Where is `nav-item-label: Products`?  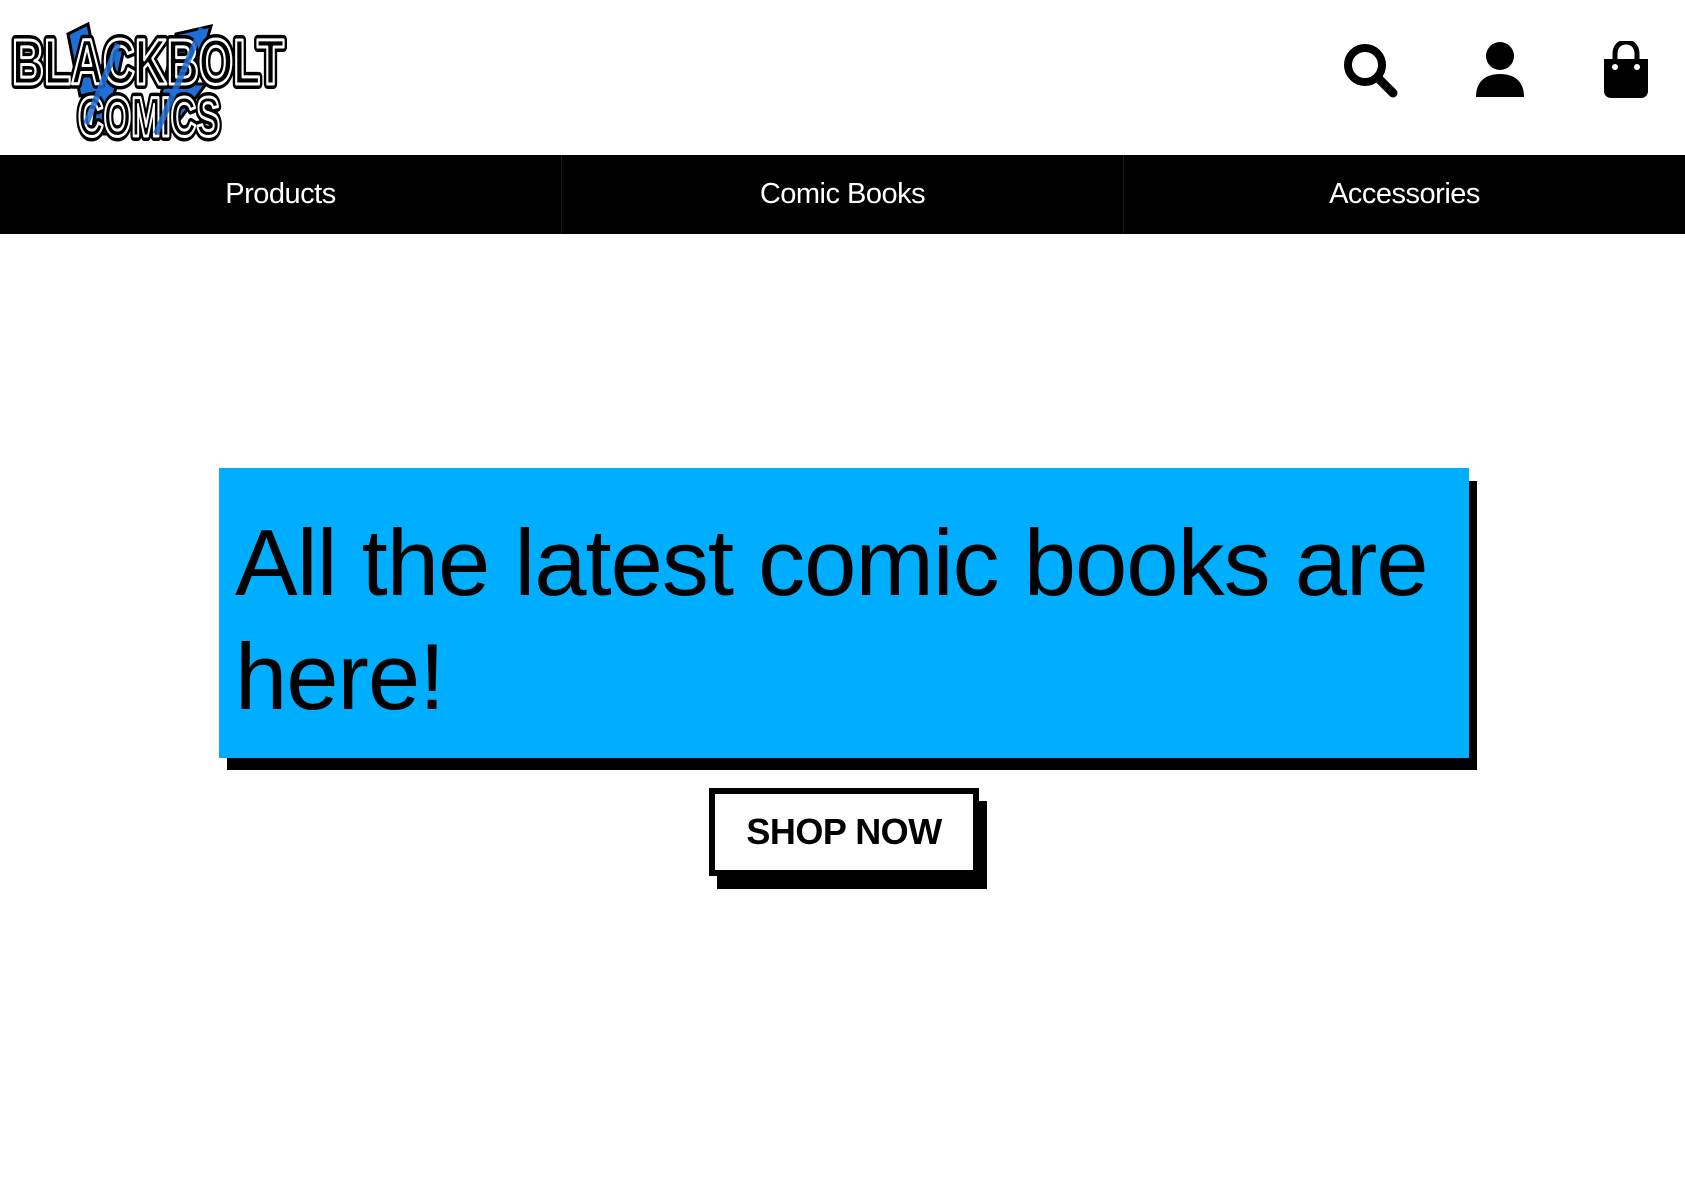
nav-item-label: Products is located at coordinates (280, 194).